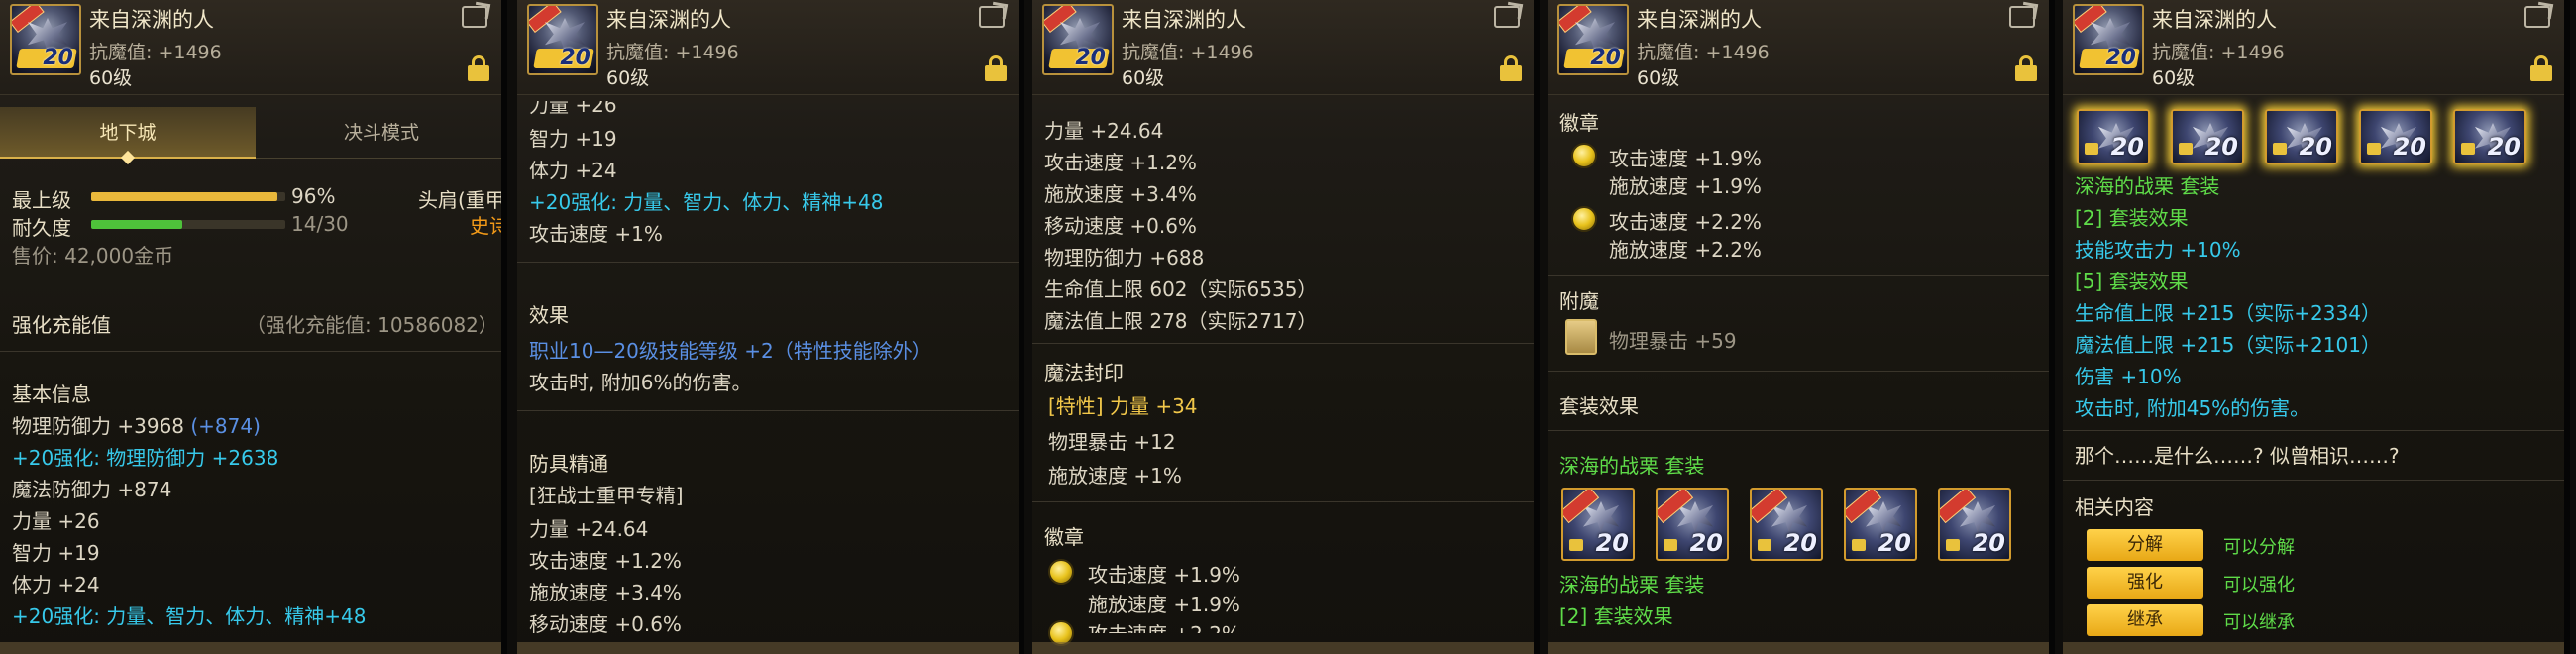  I want to click on related-title: 相关内容, so click(2115, 507).